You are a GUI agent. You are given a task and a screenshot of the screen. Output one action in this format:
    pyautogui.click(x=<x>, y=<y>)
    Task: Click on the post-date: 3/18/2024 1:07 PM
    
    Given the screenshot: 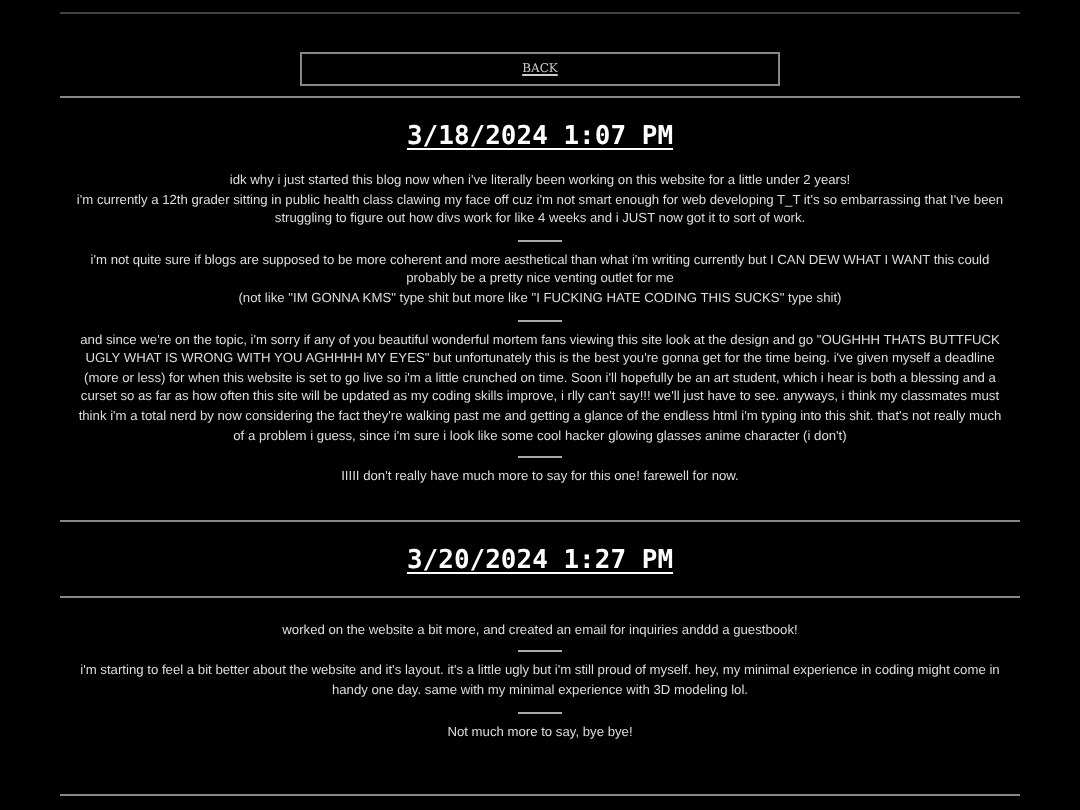 What is the action you would take?
    pyautogui.click(x=540, y=137)
    